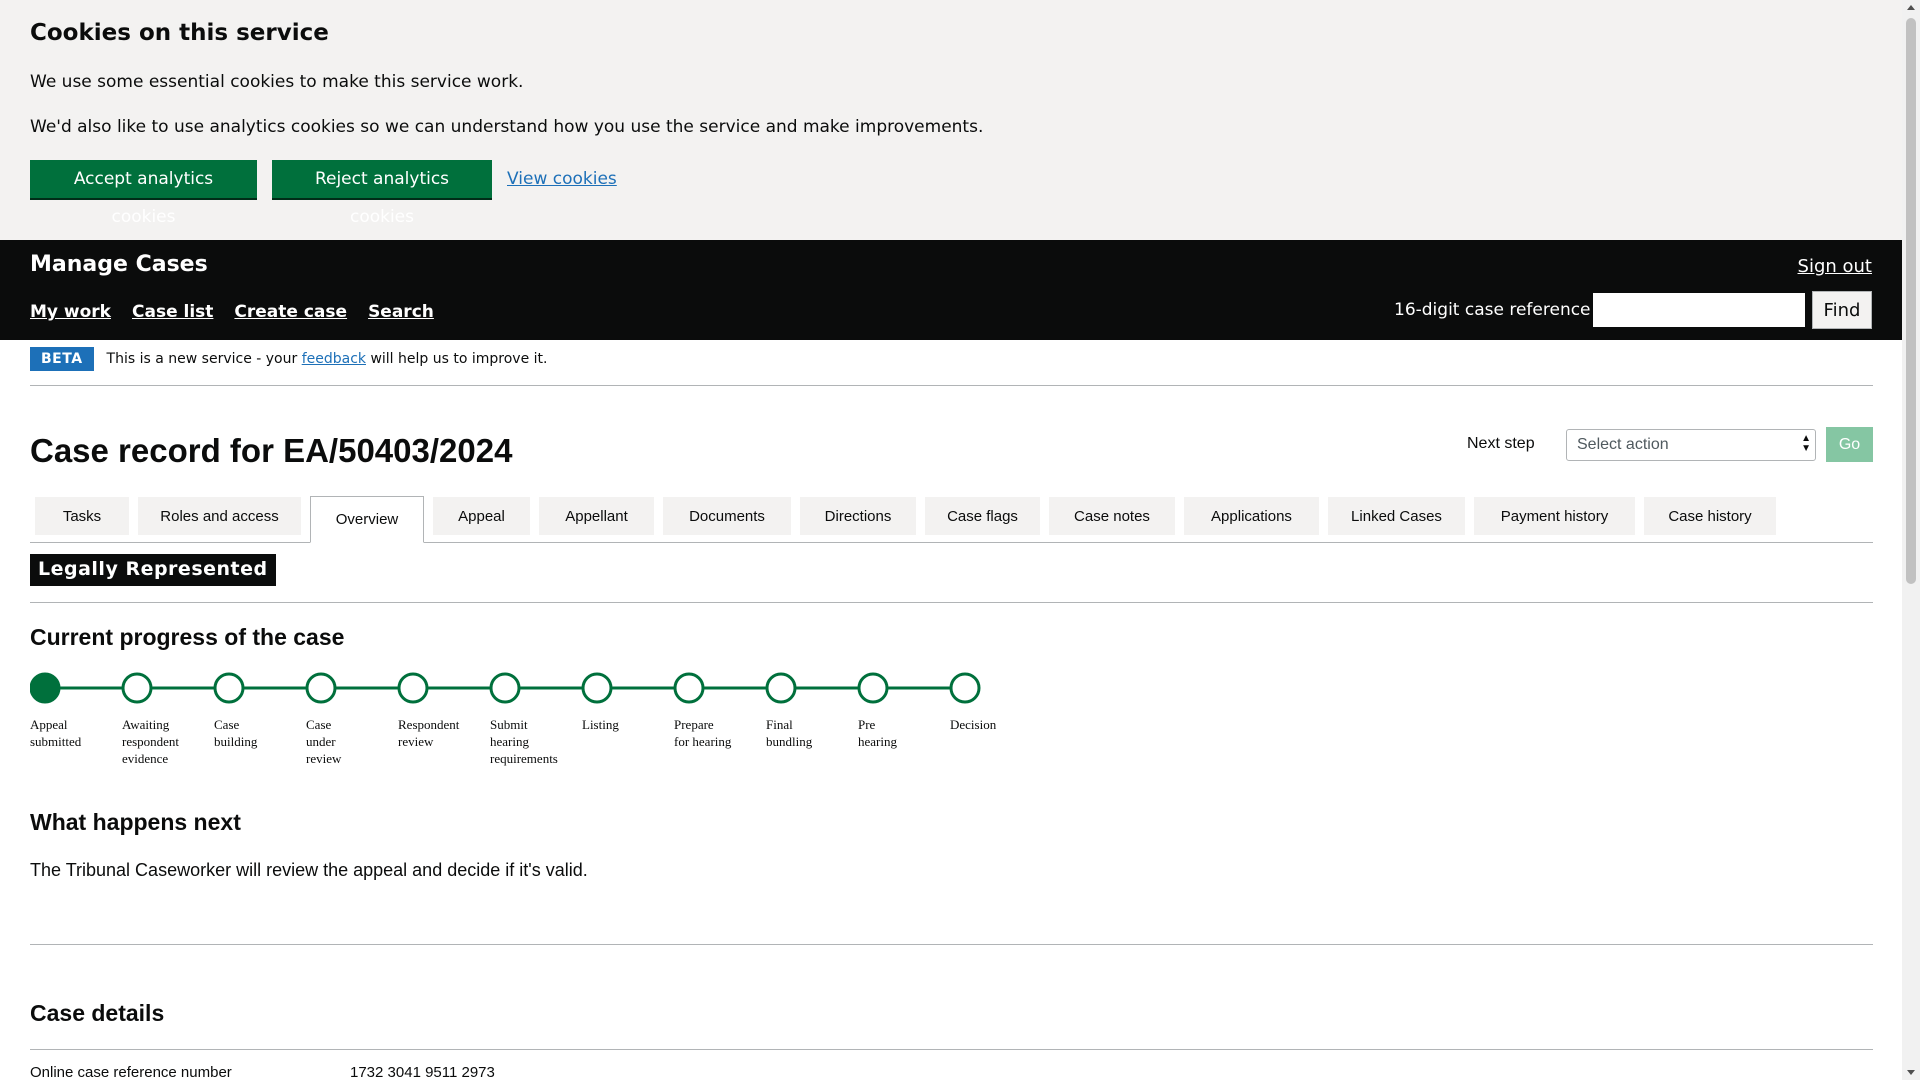 This screenshot has height=1080, width=1920. Describe the element at coordinates (119, 264) in the screenshot. I see `service-name: Manage Cases` at that location.